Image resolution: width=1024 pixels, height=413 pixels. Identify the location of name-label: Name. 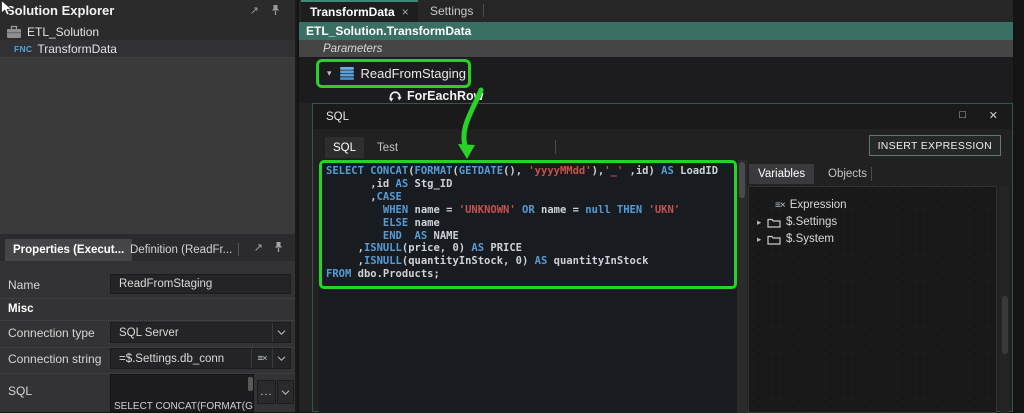
(24, 285).